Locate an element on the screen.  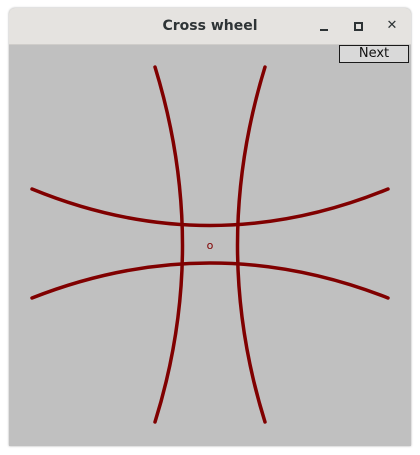
maximize-icon is located at coordinates (358, 26).